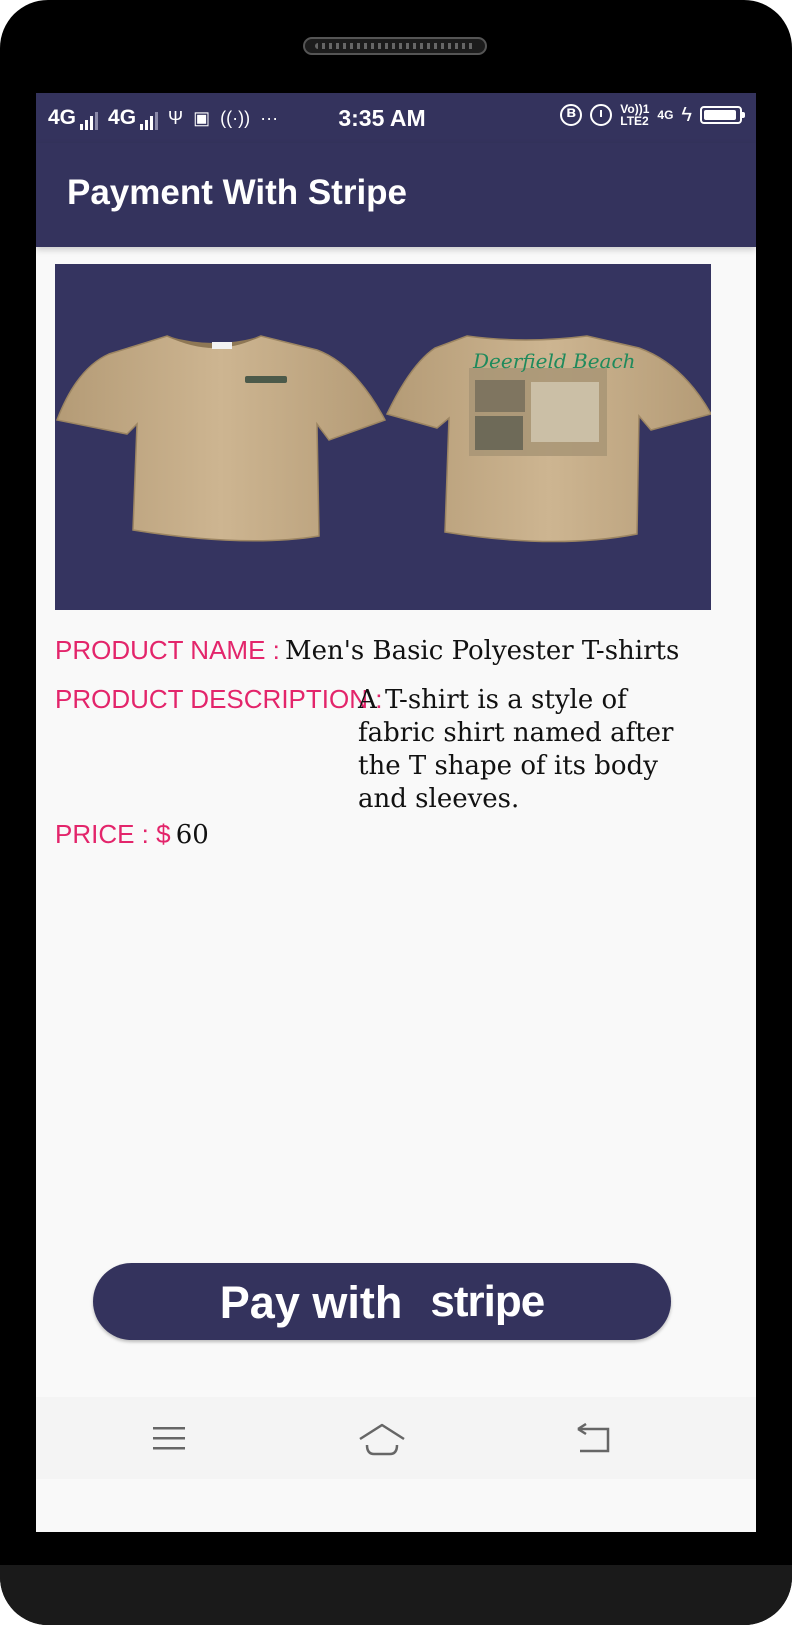  Describe the element at coordinates (548, 439) in the screenshot. I see `tshirt-back: Deerfield Beach` at that location.